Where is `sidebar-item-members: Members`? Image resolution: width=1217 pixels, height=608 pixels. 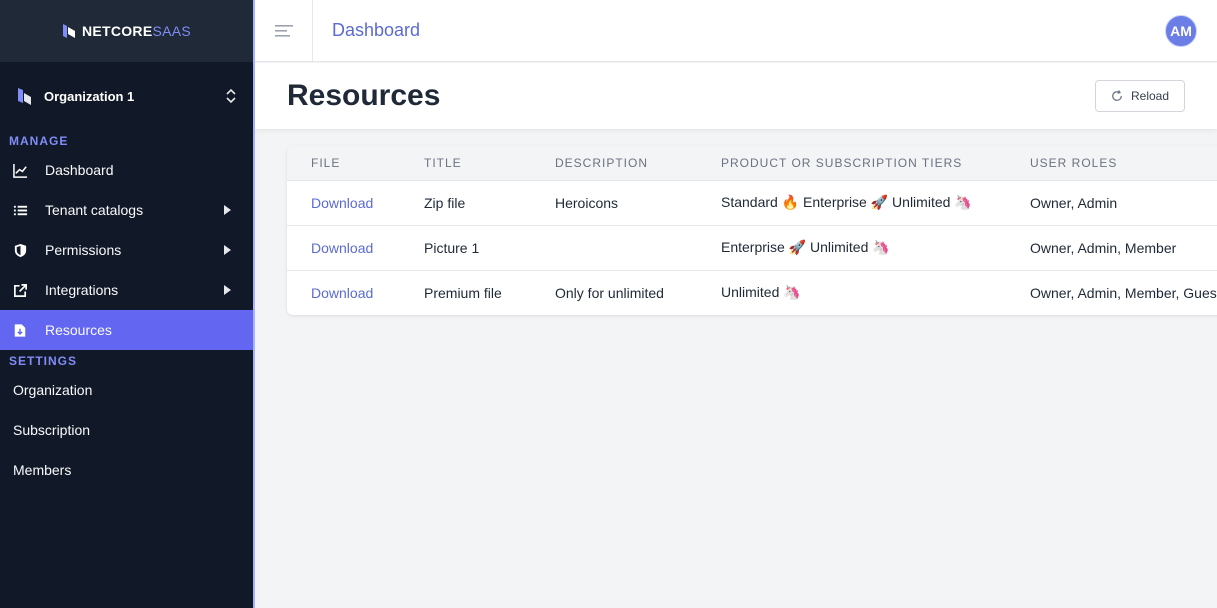
sidebar-item-members: Members is located at coordinates (126, 470).